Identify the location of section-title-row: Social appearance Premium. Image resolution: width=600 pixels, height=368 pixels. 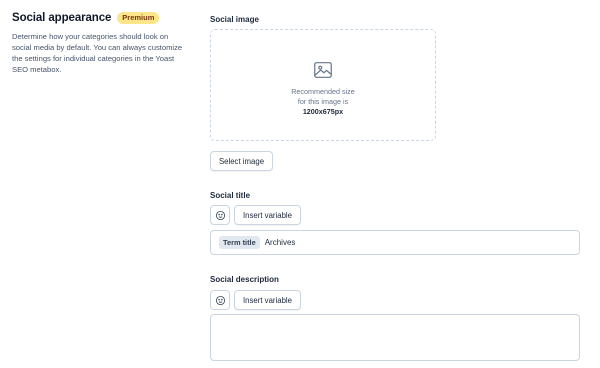
(102, 18).